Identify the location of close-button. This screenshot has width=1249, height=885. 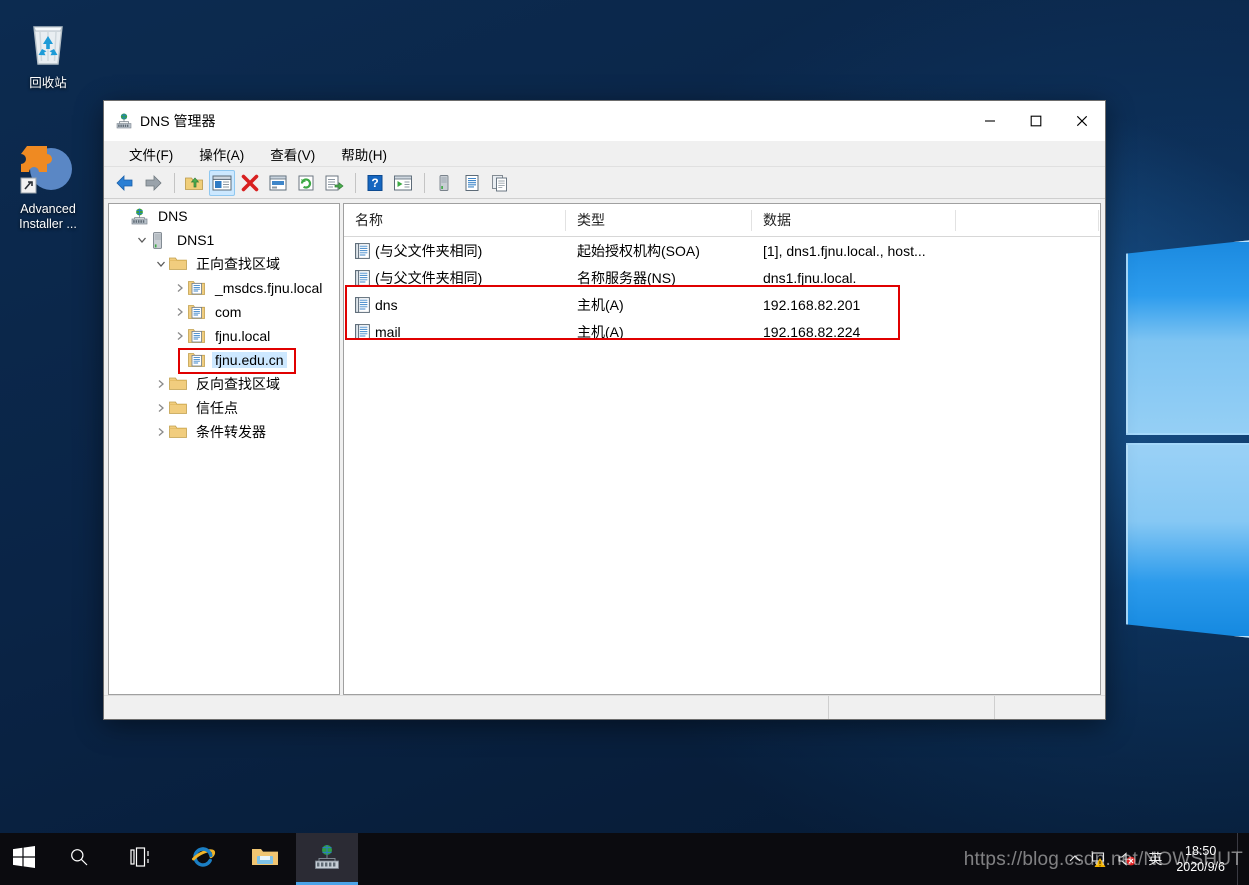
(1082, 121).